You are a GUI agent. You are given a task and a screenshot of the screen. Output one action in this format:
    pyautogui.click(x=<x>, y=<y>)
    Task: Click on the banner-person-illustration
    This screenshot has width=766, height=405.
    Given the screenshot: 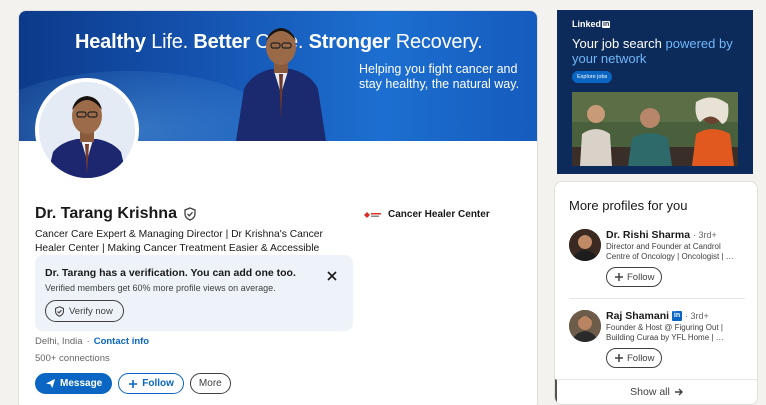 What is the action you would take?
    pyautogui.click(x=281, y=84)
    